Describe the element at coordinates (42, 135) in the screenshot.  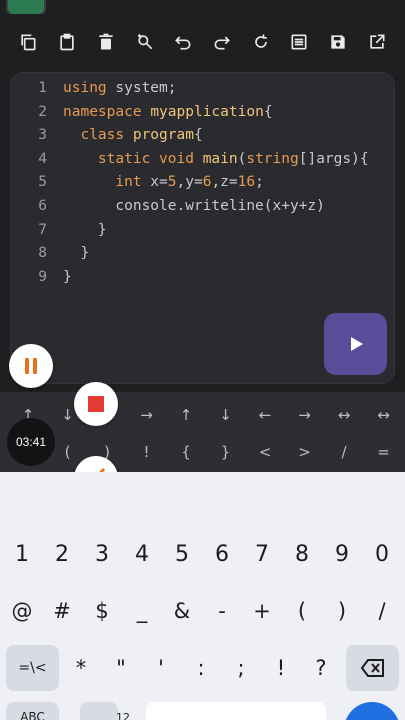
I see `line-number: 3` at that location.